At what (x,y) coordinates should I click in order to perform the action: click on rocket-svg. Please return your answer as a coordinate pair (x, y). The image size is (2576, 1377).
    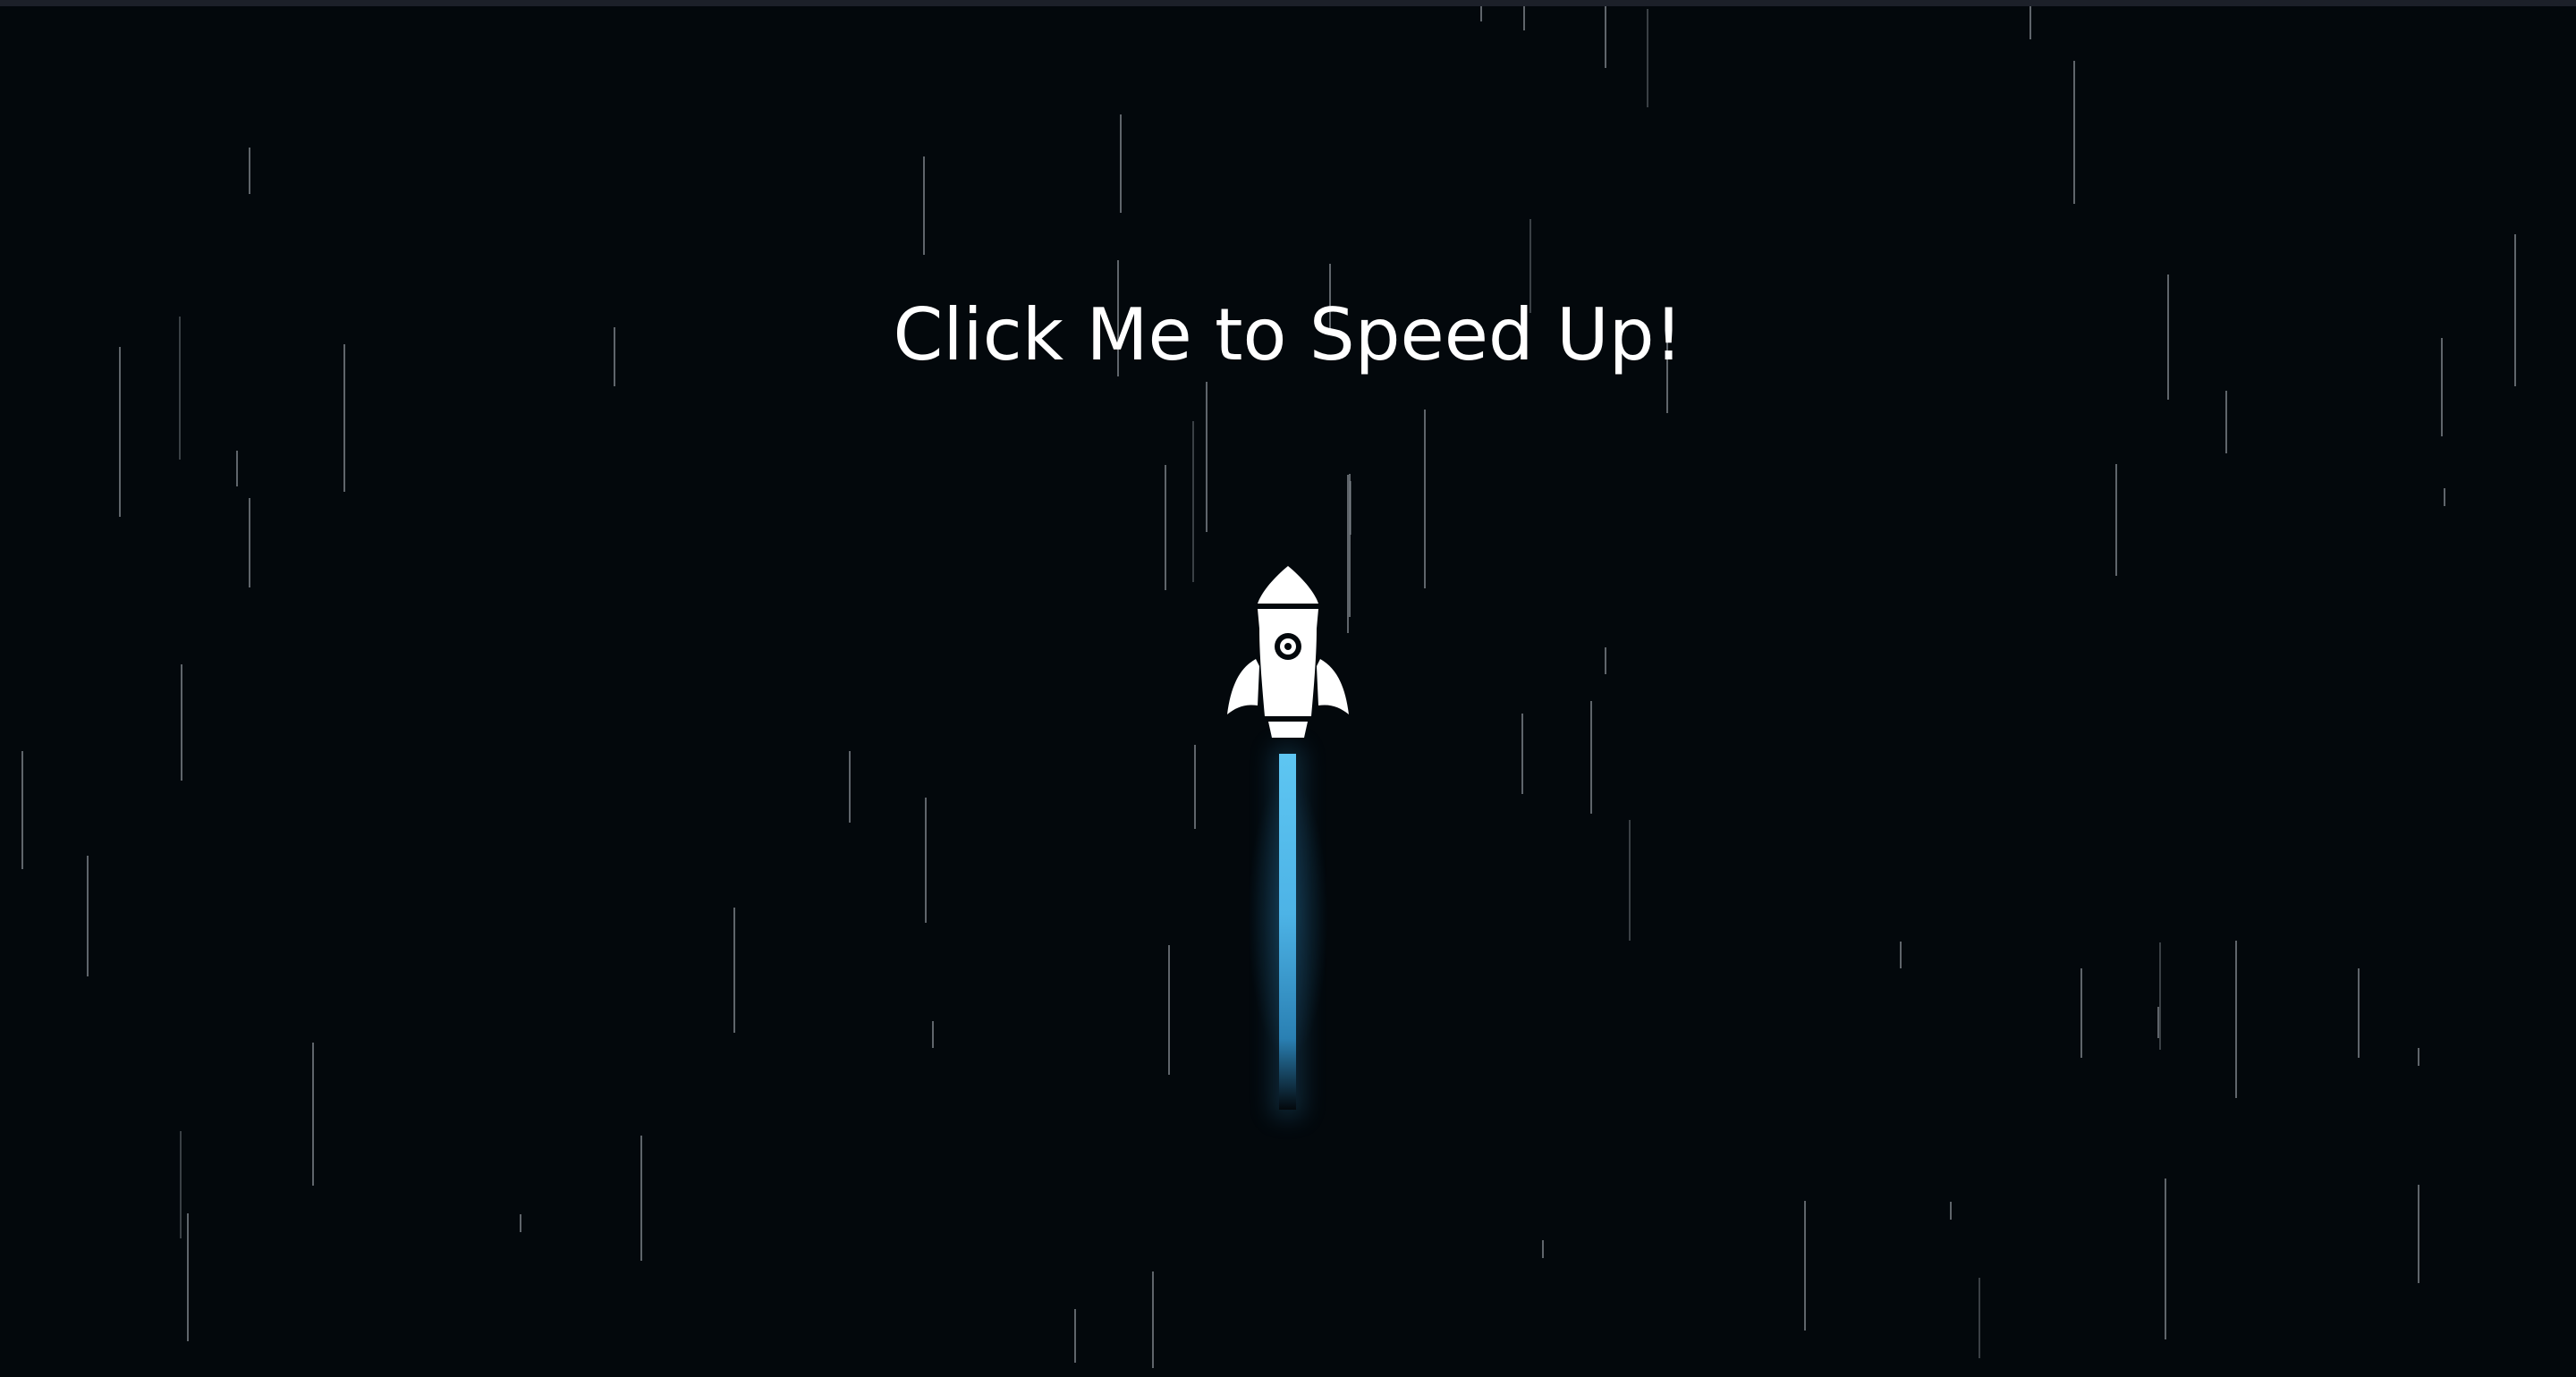
    Looking at the image, I should click on (1288, 652).